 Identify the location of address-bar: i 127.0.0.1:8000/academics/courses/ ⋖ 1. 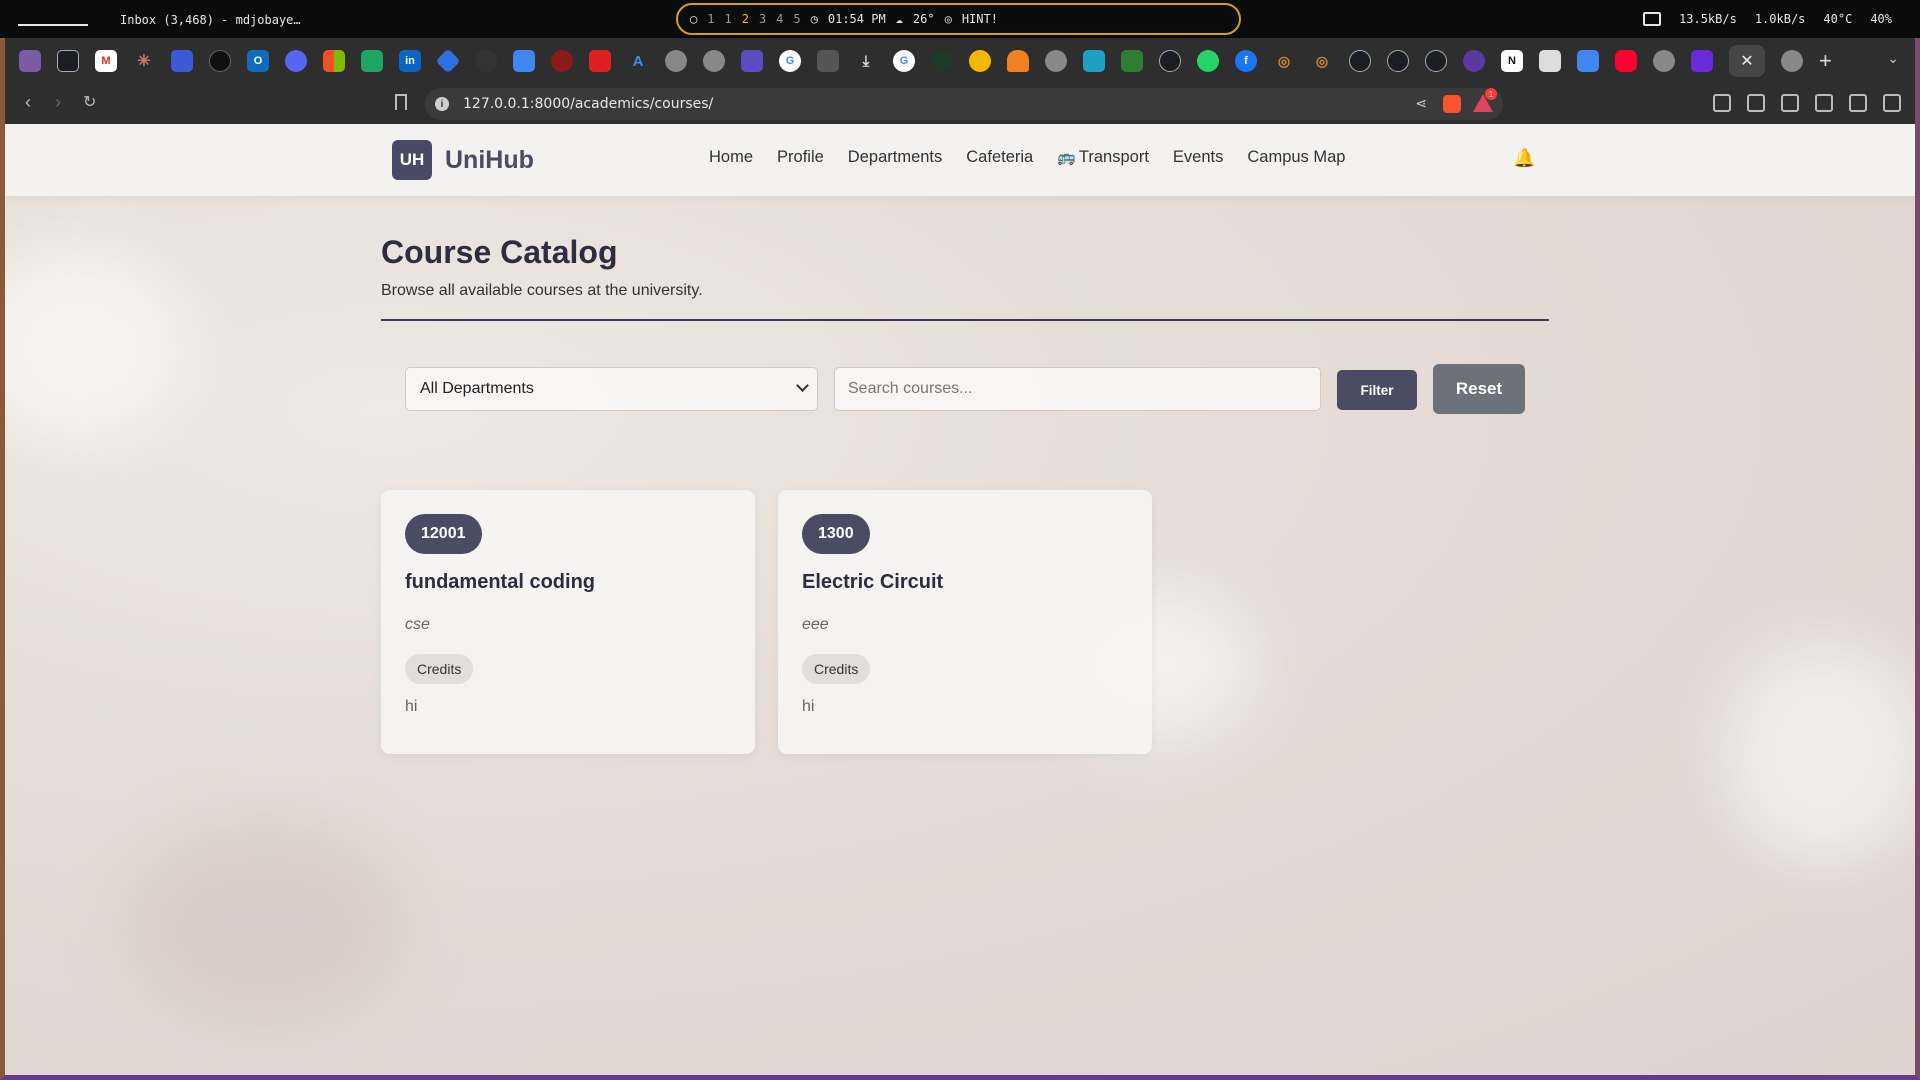
(964, 104).